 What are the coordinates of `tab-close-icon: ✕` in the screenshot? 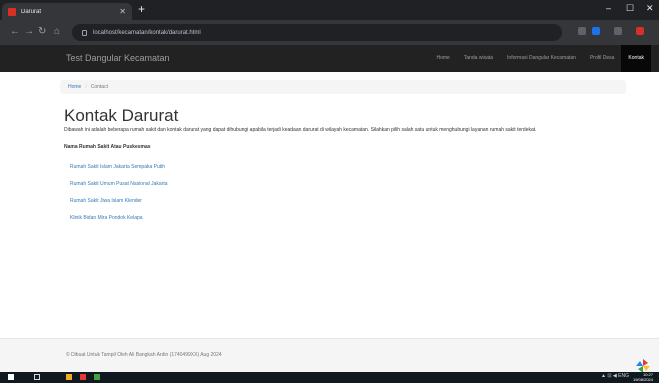 It's located at (122, 11).